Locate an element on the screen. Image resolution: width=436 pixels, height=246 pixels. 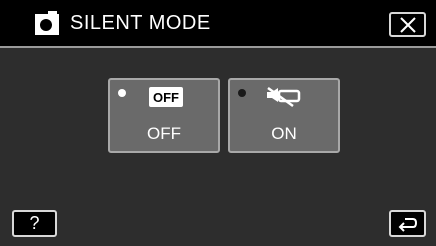
option-off-button: OFF OFF is located at coordinates (164, 115).